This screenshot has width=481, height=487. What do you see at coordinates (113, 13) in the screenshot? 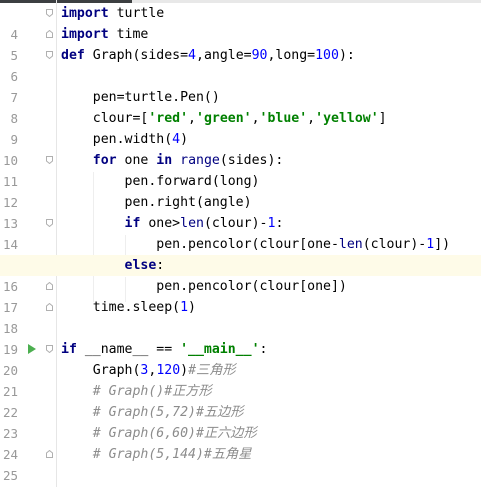
I see `code-text: import turtle` at bounding box center [113, 13].